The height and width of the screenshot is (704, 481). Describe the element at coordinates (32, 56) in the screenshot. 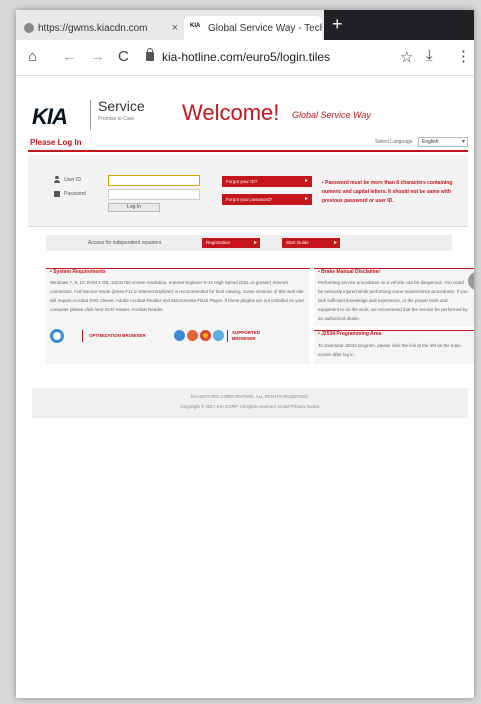

I see `home-icon: ⌂` at that location.